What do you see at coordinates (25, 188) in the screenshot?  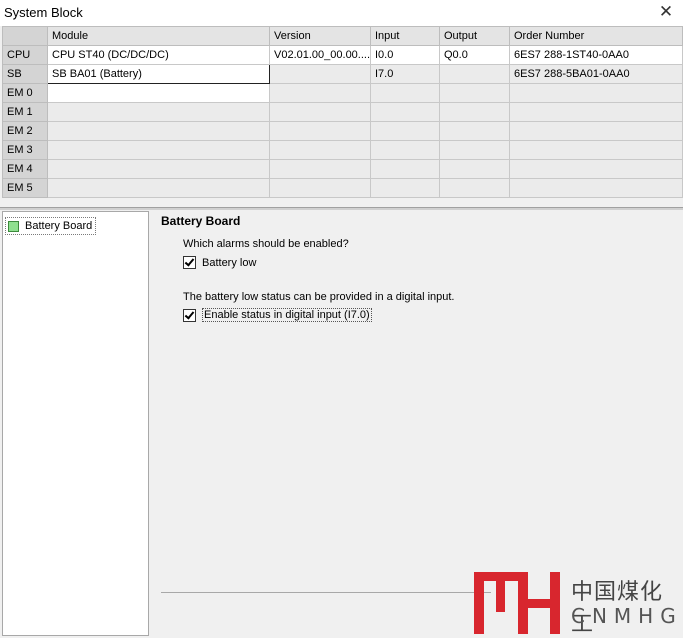 I see `row-header-em5: EM 5` at bounding box center [25, 188].